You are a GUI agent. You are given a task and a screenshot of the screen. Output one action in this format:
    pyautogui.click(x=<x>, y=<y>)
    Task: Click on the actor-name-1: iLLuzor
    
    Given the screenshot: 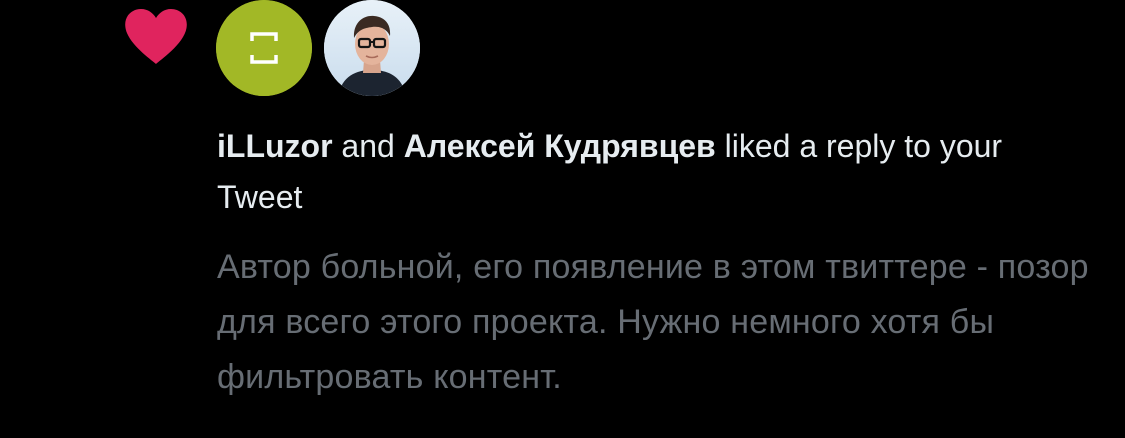 What is the action you would take?
    pyautogui.click(x=275, y=146)
    